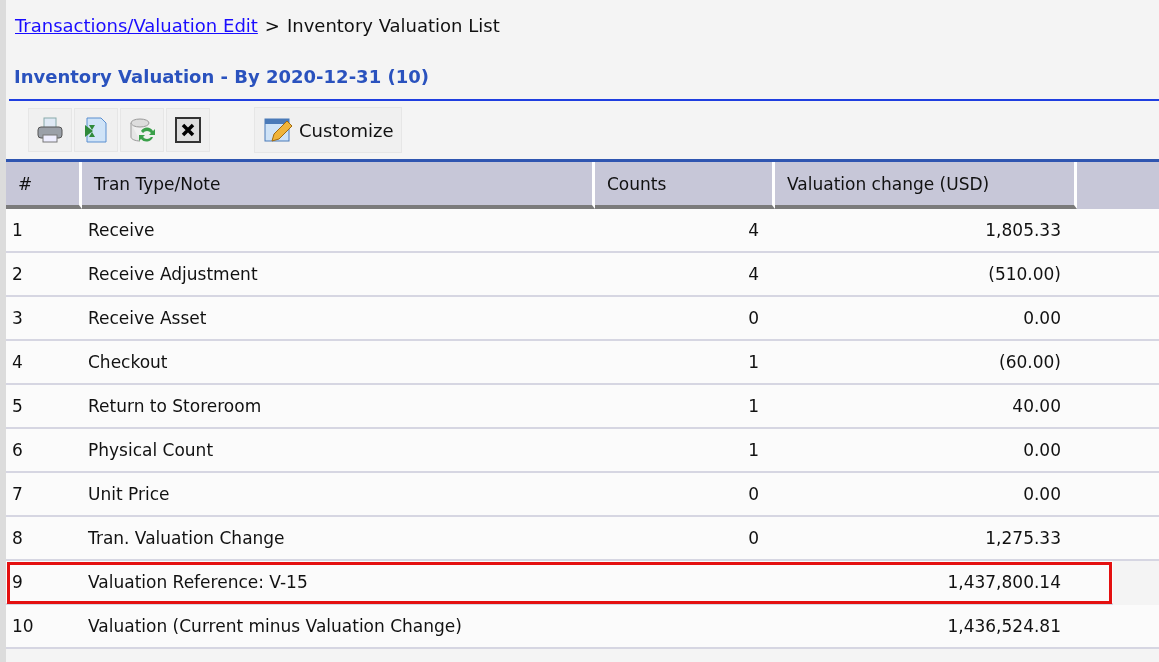  I want to click on table-cell-text: 2, so click(17, 274).